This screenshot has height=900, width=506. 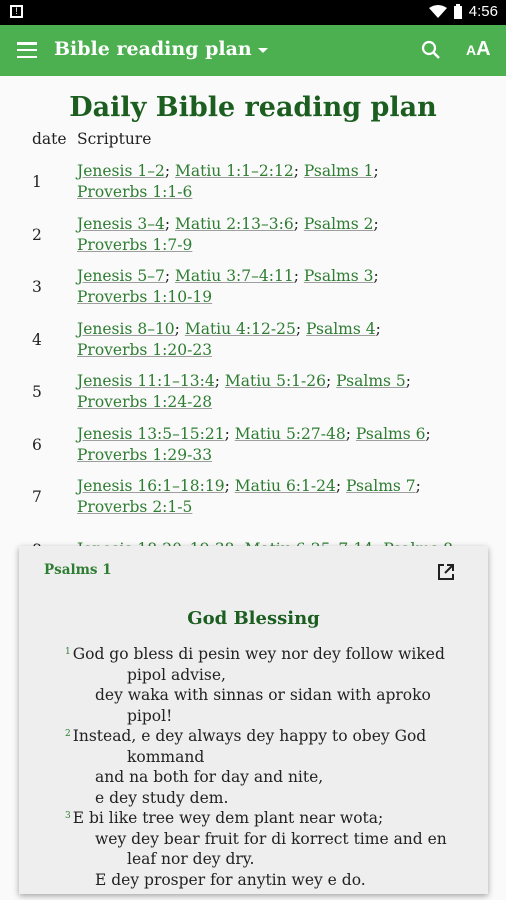 What do you see at coordinates (381, 486) in the screenshot?
I see `scripture-link: Psalms 7` at bounding box center [381, 486].